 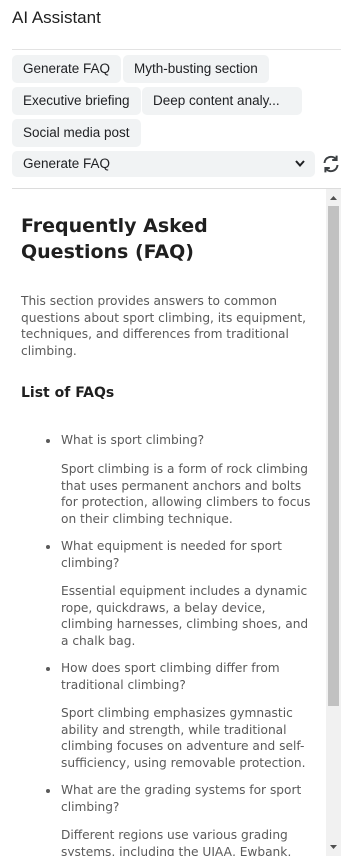 I want to click on scroll-thumb, so click(x=333, y=456).